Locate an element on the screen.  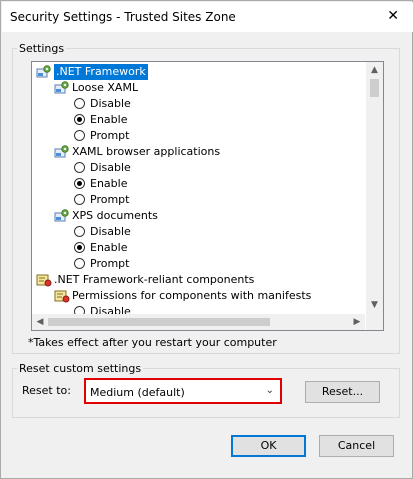
settings-legend: Settings is located at coordinates (42, 48).